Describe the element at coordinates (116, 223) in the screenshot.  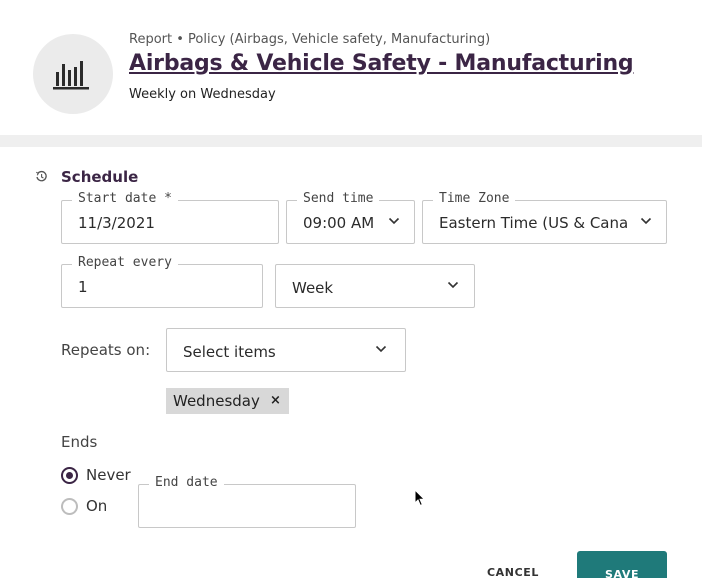
I see `start-date-value: 11/3/2021` at that location.